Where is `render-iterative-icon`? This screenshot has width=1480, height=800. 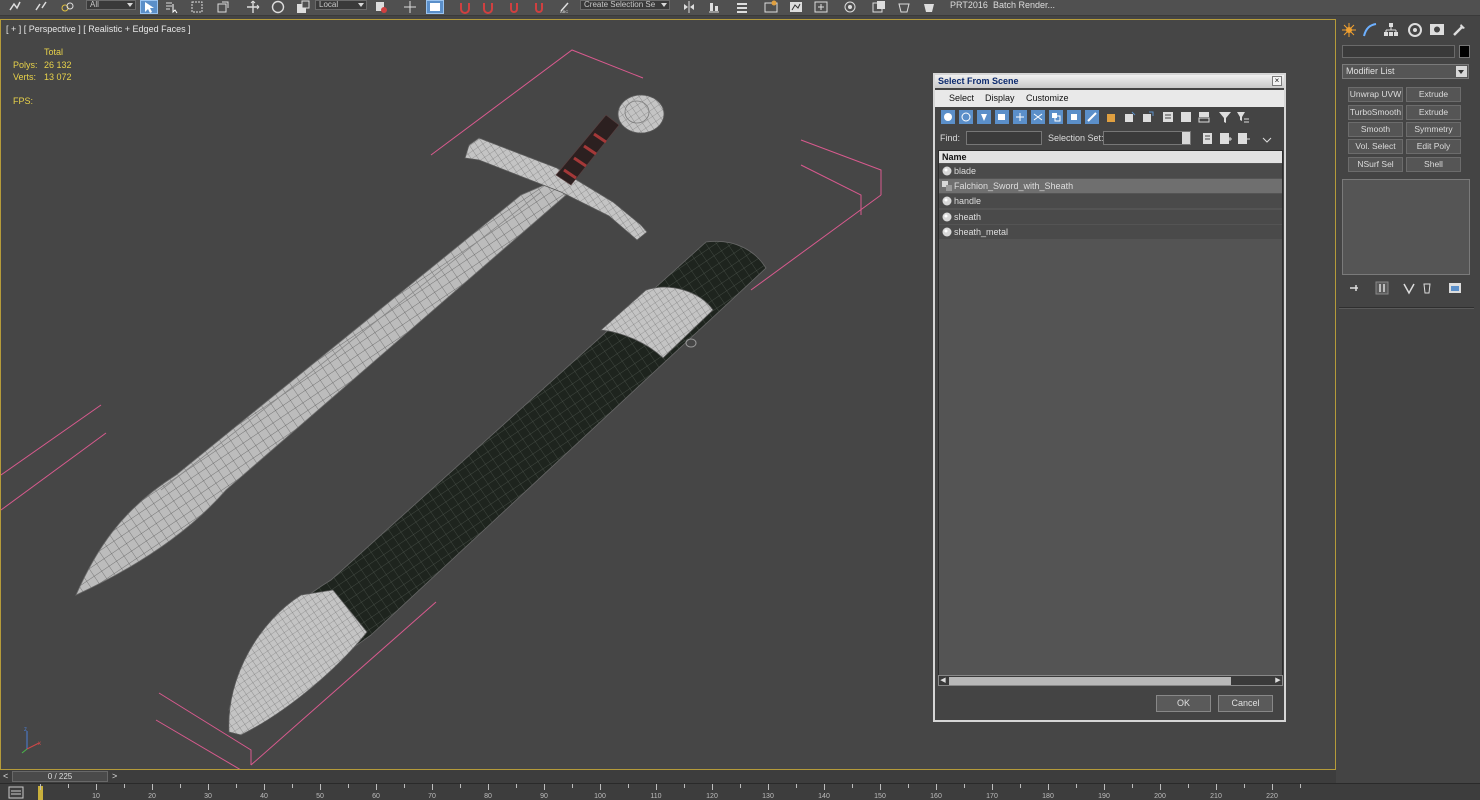
render-iterative-icon is located at coordinates (929, 7).